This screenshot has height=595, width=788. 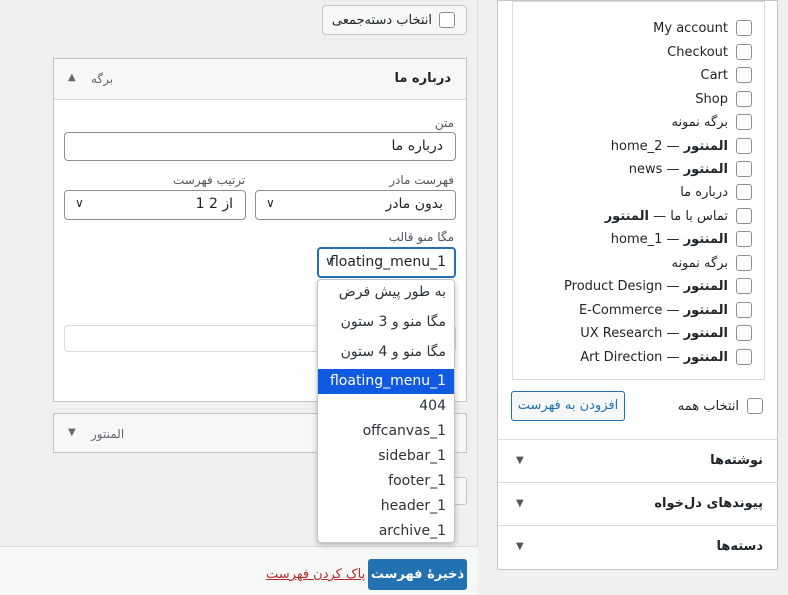 I want to click on menu-item-title: درباره ما, so click(x=422, y=78).